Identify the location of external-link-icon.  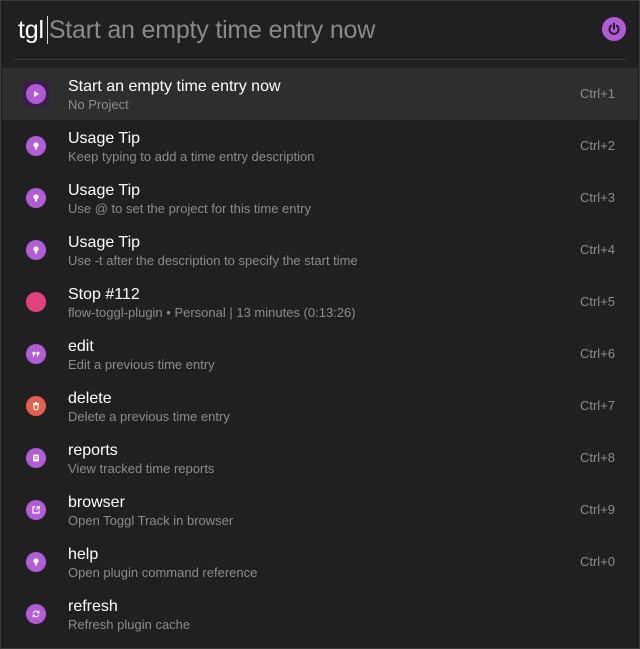
(36, 510).